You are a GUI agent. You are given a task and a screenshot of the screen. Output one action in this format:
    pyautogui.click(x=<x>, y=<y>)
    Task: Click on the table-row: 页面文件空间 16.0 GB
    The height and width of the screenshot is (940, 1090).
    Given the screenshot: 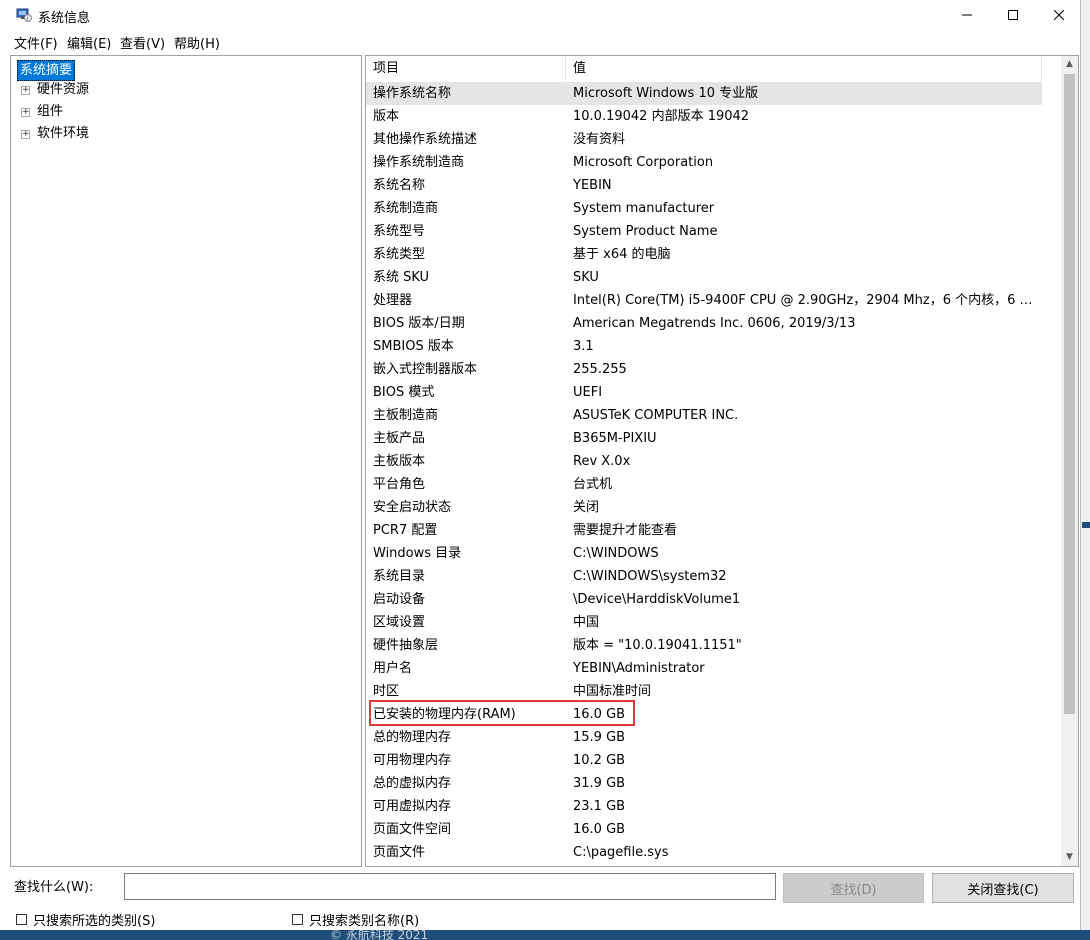 What is the action you would take?
    pyautogui.click(x=704, y=829)
    